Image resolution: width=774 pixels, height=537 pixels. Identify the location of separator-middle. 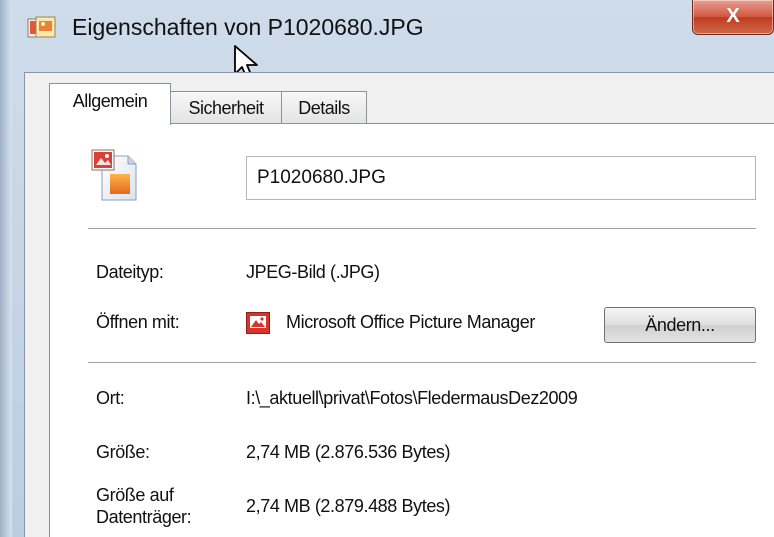
(422, 363).